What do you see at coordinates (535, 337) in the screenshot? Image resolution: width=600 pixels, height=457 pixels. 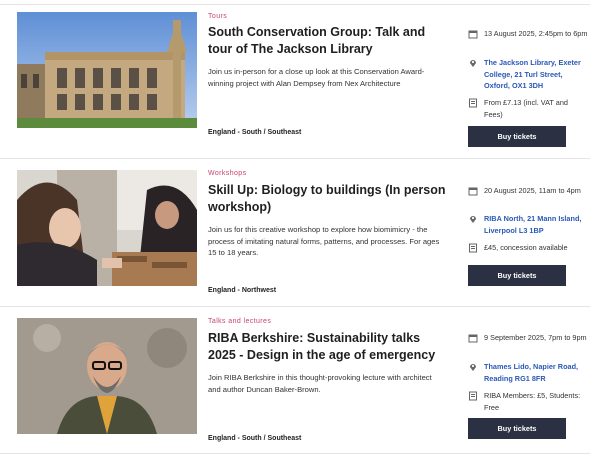 I see `event-date: 9 September 2025, 7pm to 9pm` at bounding box center [535, 337].